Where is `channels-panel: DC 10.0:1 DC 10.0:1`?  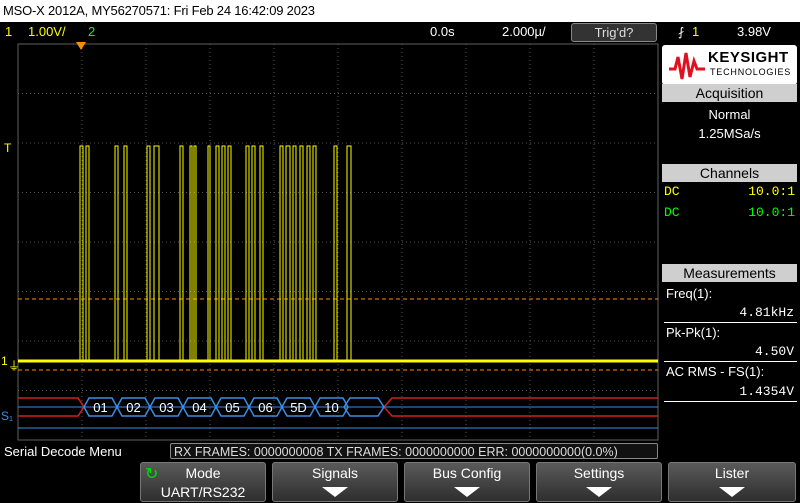 channels-panel: DC 10.0:1 DC 10.0:1 is located at coordinates (729, 205).